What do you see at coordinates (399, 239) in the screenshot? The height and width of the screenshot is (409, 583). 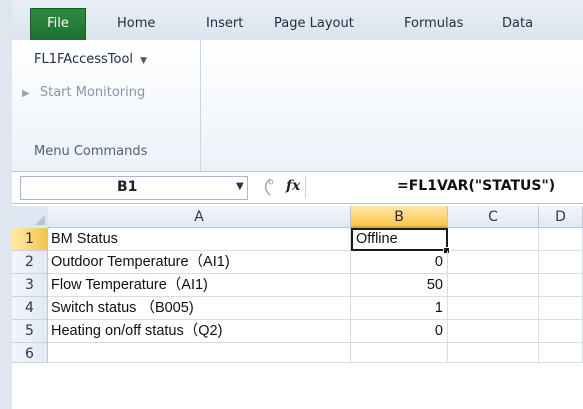 I see `cell-b1: Offline` at bounding box center [399, 239].